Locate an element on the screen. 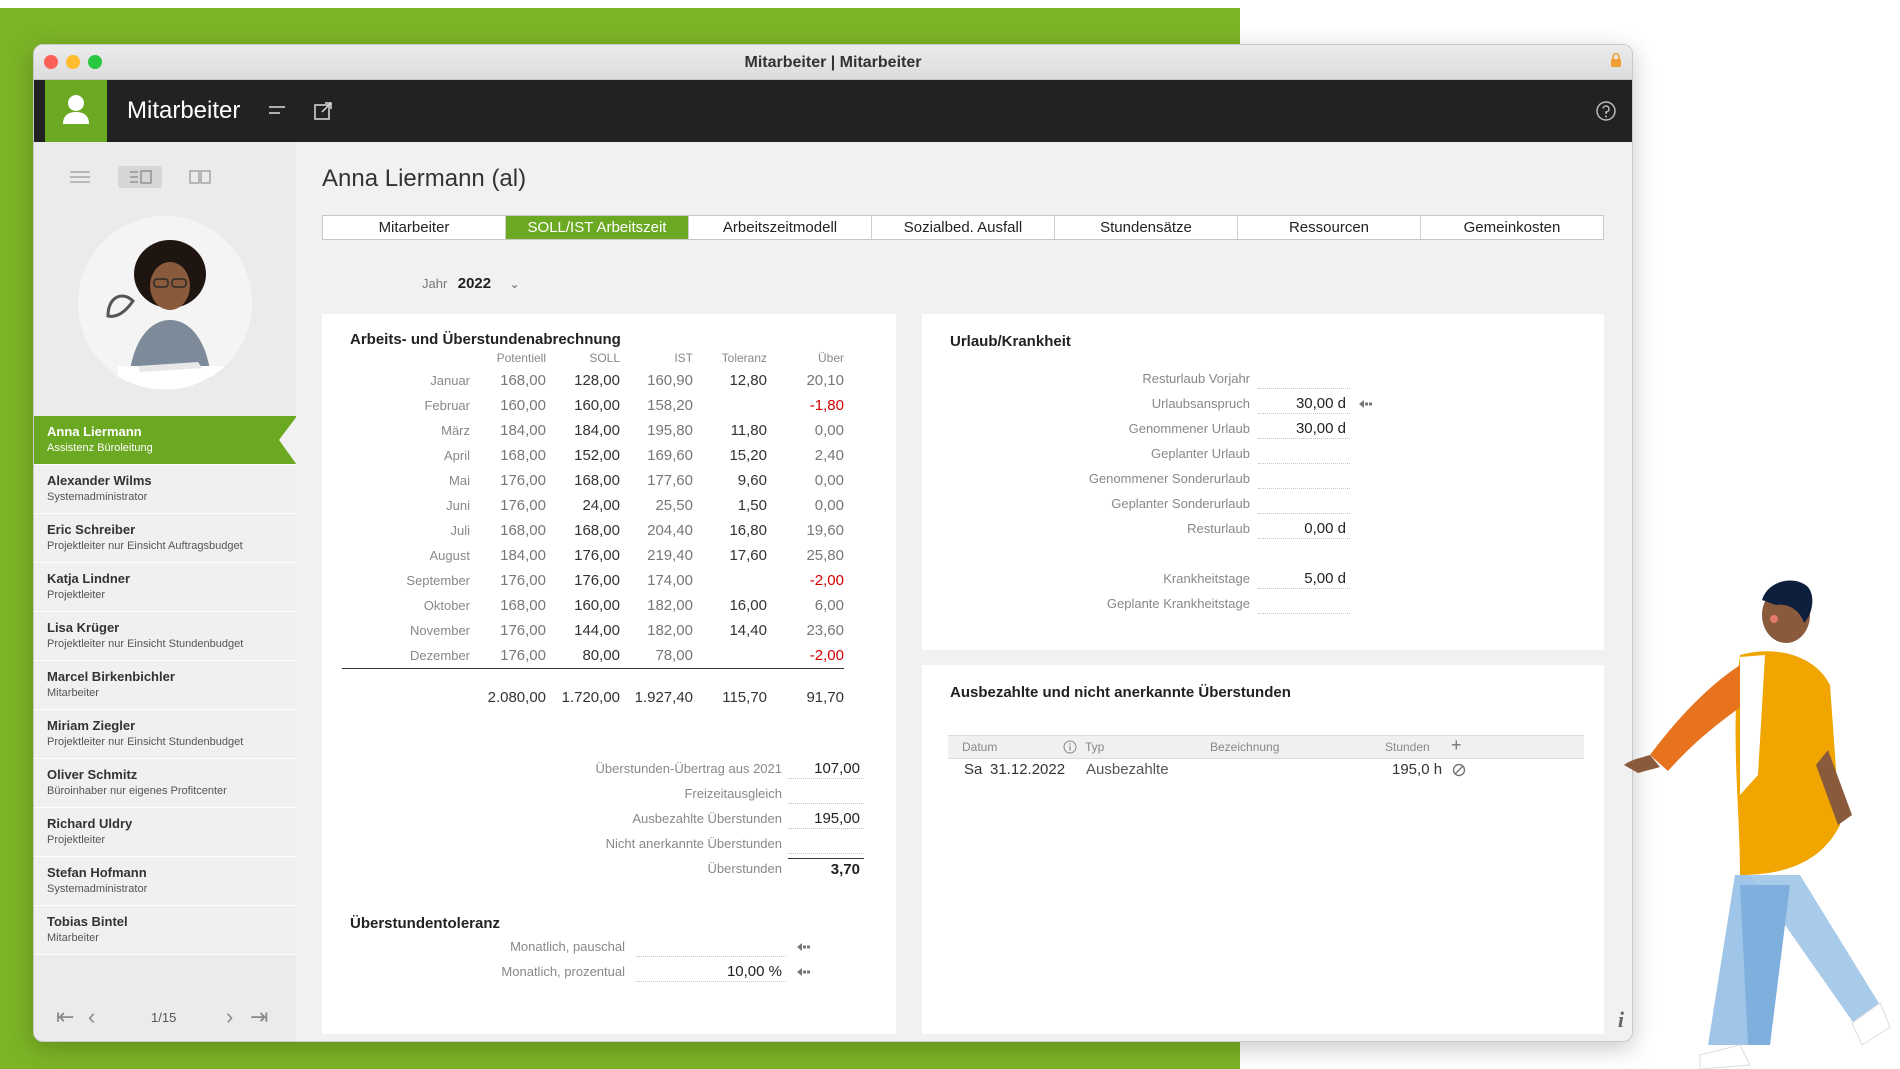  app-header: Mitarbeiter is located at coordinates (833, 111).